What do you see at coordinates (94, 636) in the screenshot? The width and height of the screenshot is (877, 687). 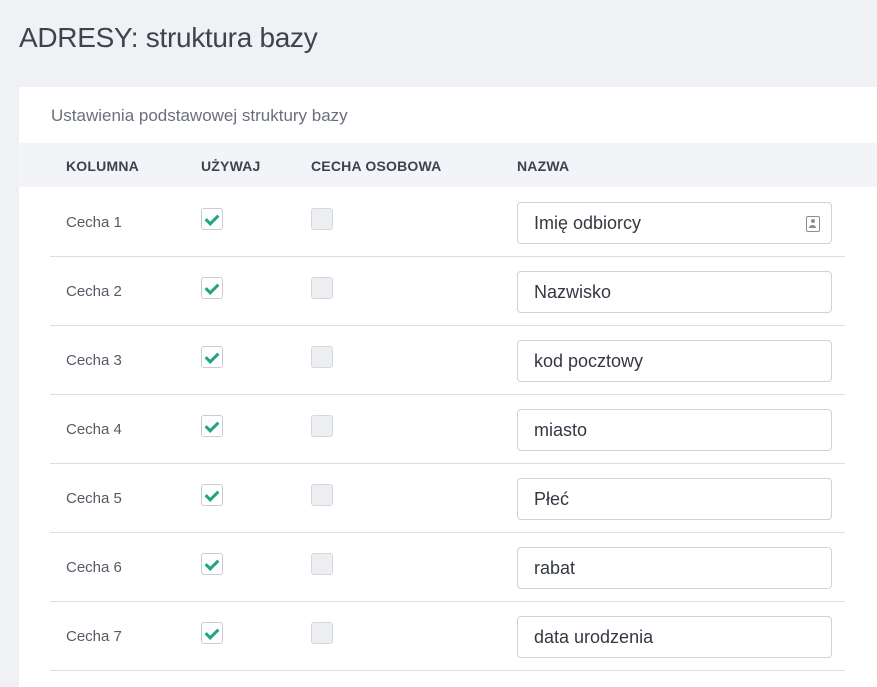 I see `row-label: Cecha 7` at bounding box center [94, 636].